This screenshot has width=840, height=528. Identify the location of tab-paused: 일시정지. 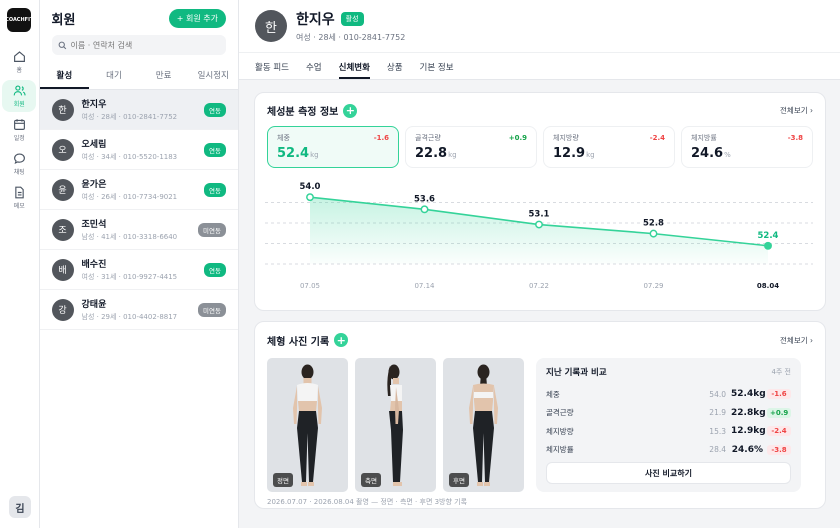
(213, 76).